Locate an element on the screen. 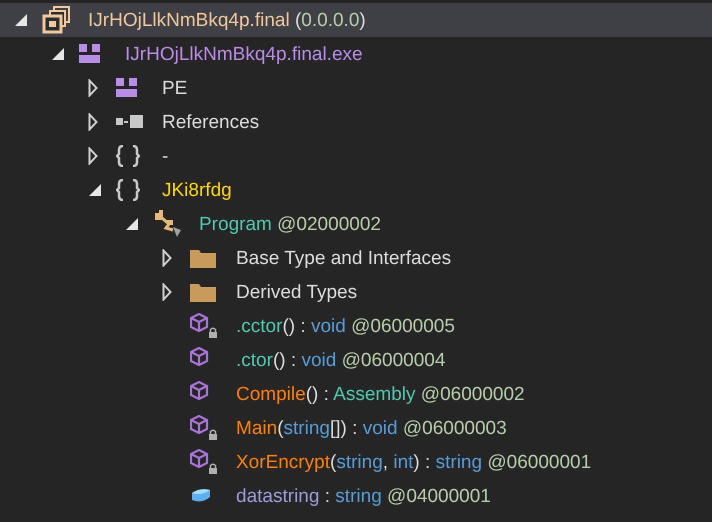 The image size is (712, 522). tree-row: Derived Types is located at coordinates (356, 292).